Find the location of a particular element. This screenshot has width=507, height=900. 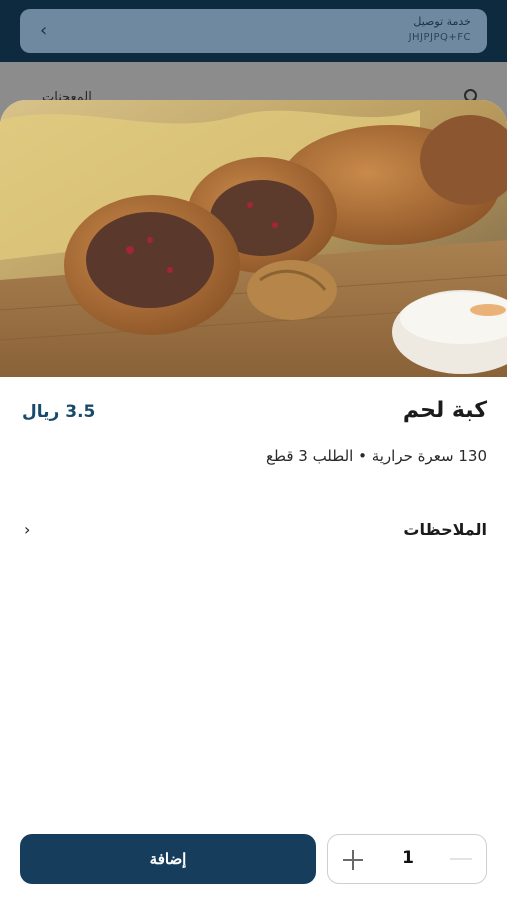

quantity-stepper: 1 is located at coordinates (407, 859).